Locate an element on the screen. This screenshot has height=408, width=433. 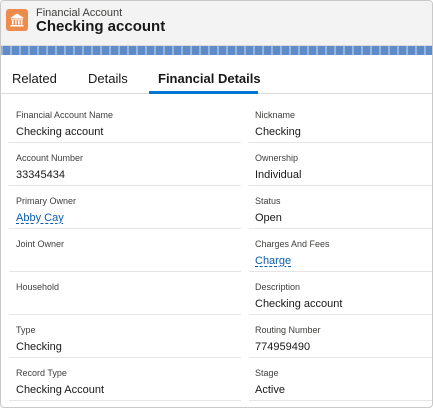
field-label: Joint Owner is located at coordinates (40, 244).